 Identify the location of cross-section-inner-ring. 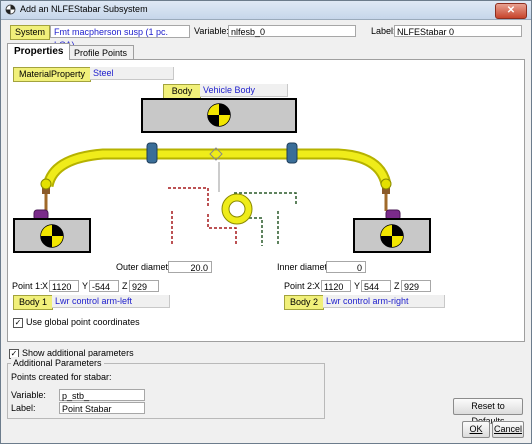
(237, 209).